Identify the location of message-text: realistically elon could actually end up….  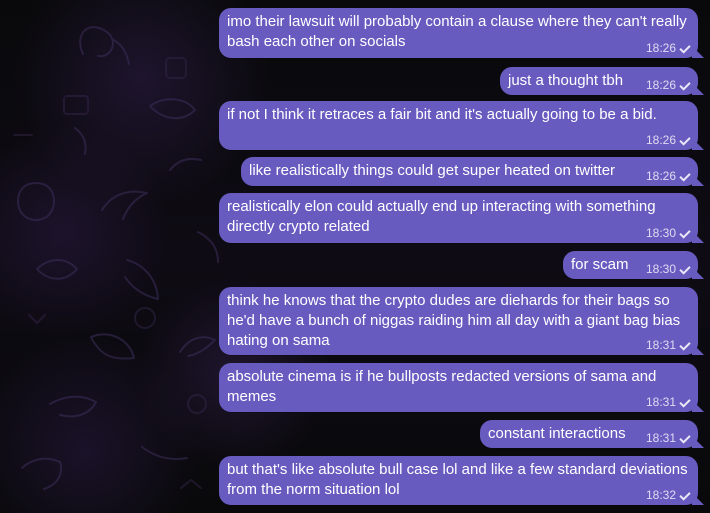
(441, 216).